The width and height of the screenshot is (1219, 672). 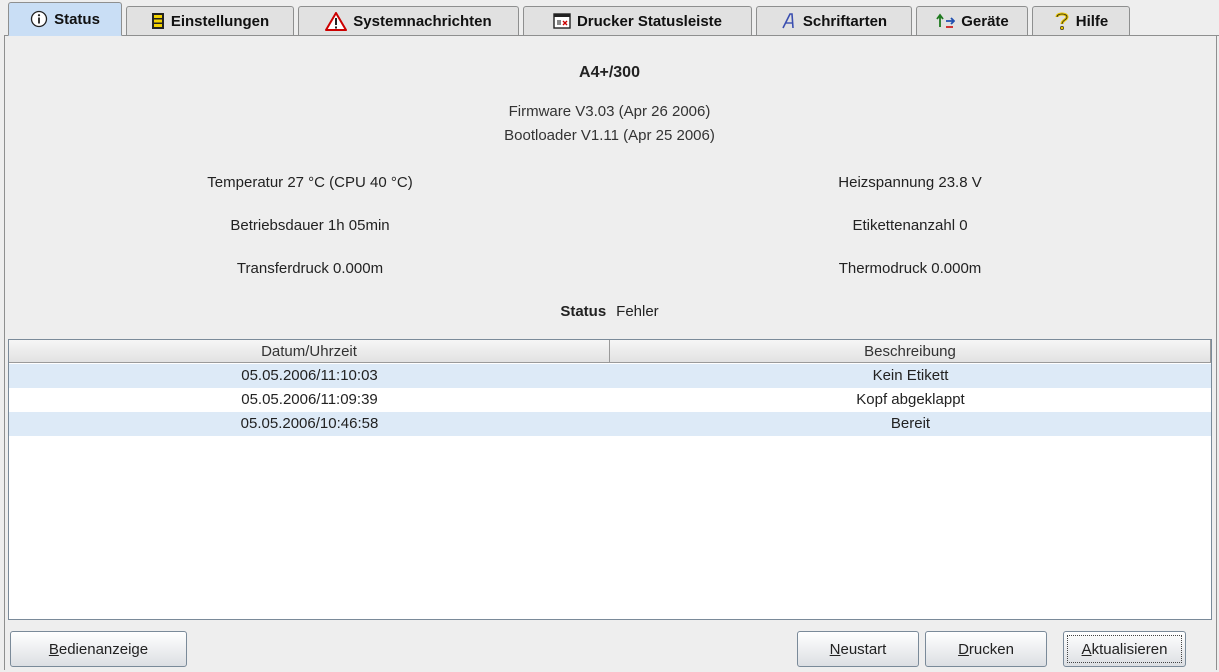 I want to click on mnemonic: D, so click(x=963, y=649).